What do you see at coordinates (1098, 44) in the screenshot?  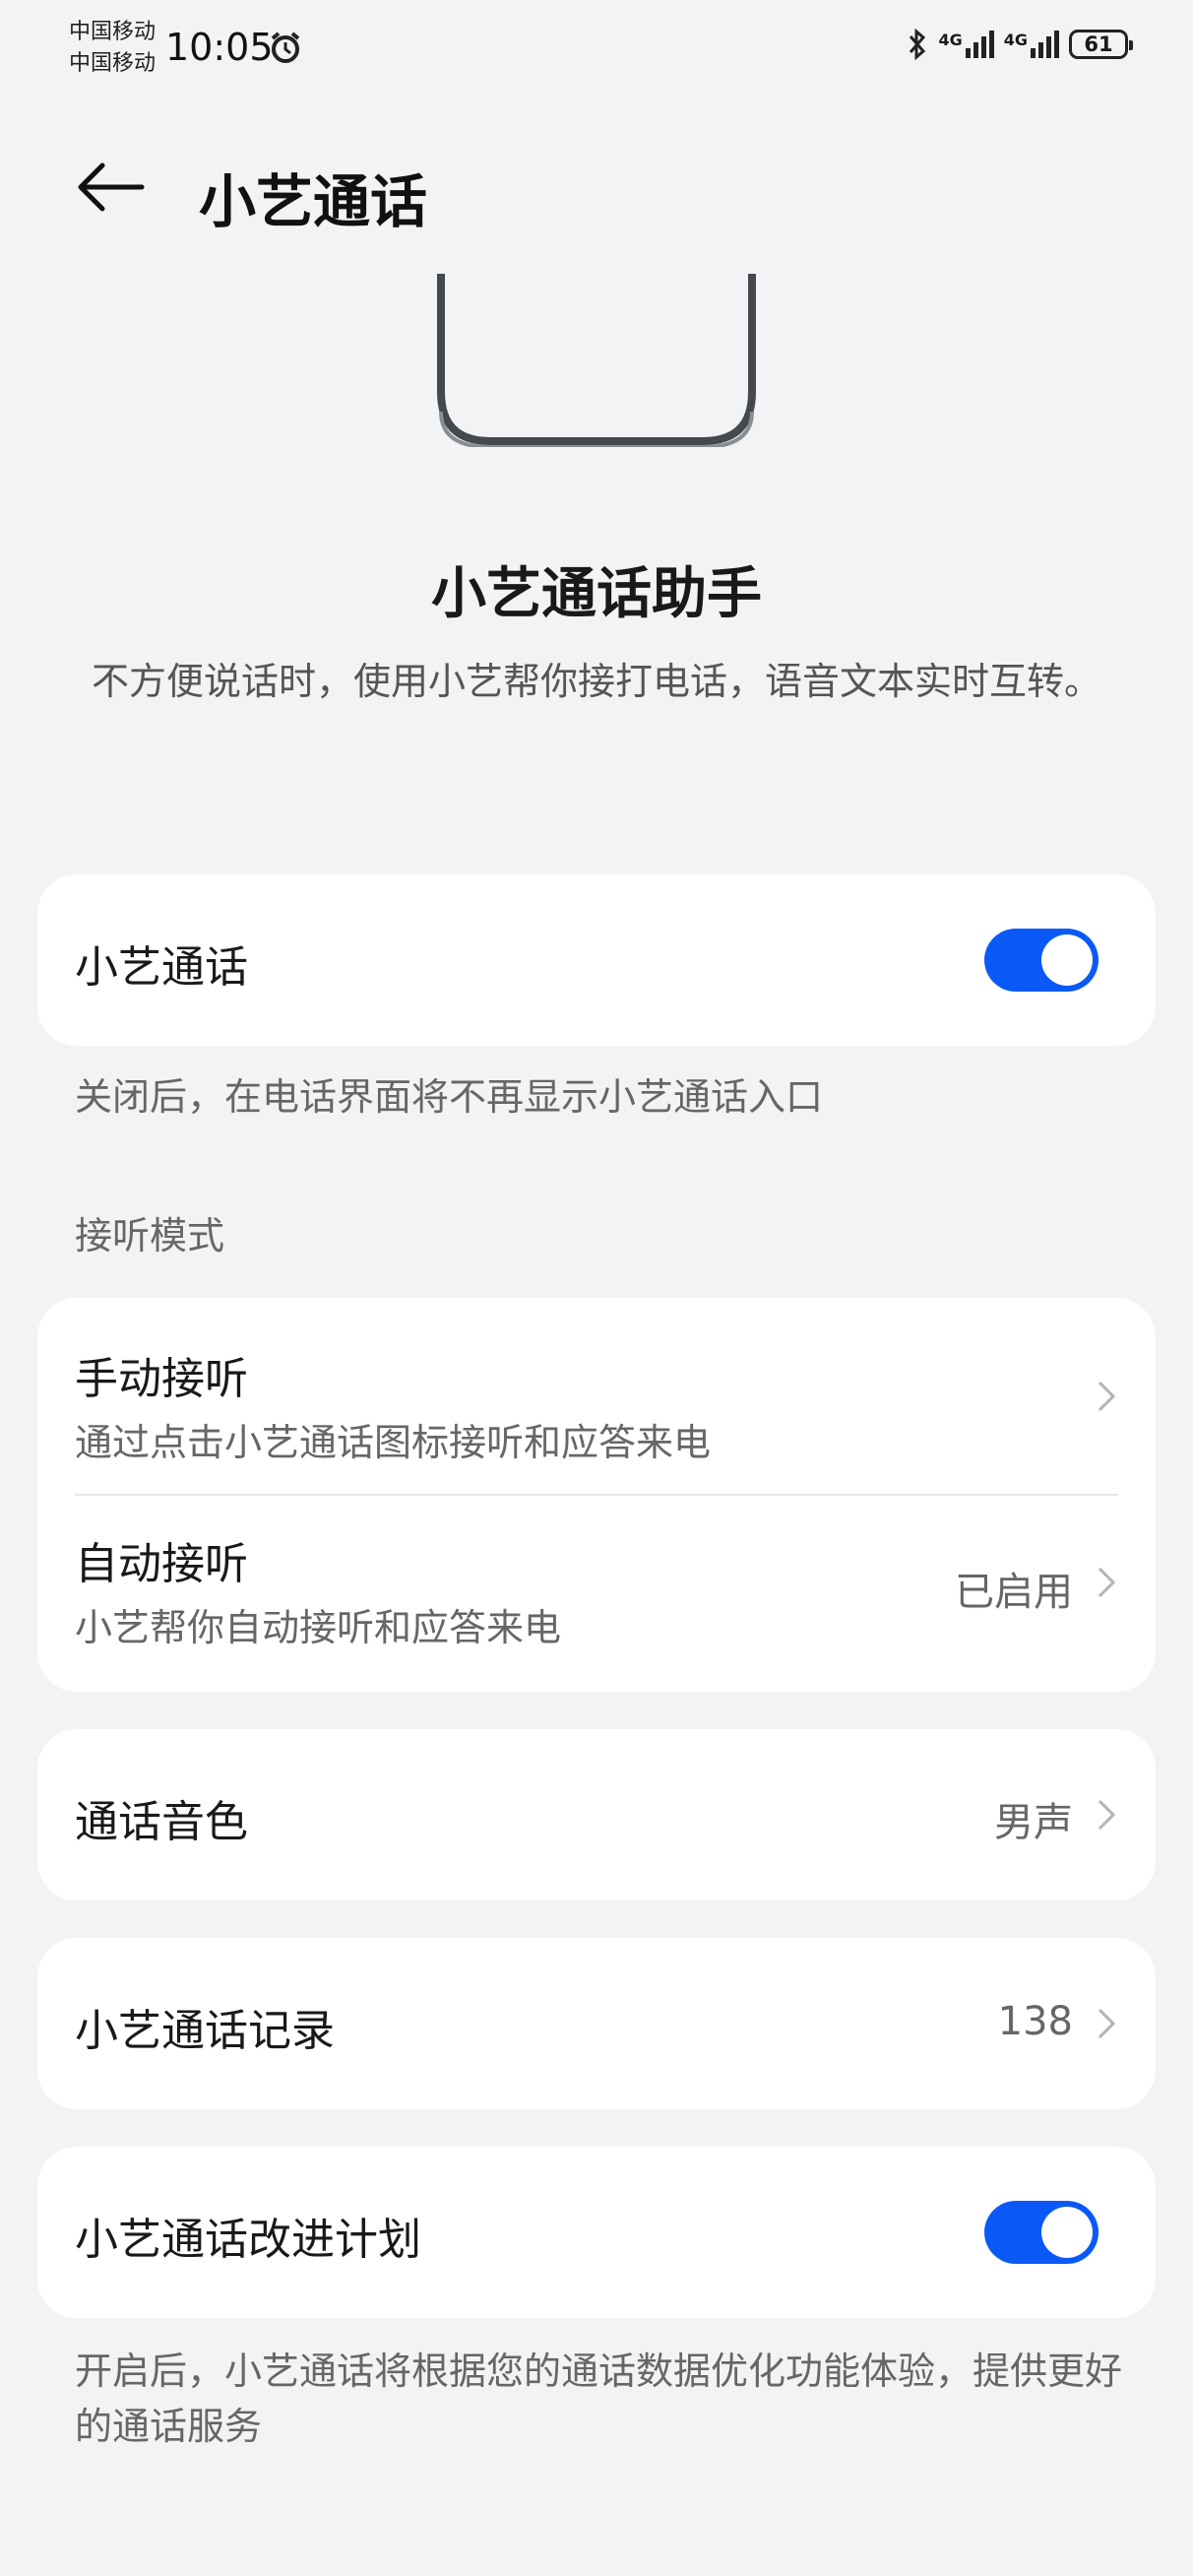 I see `battery-level: 61` at bounding box center [1098, 44].